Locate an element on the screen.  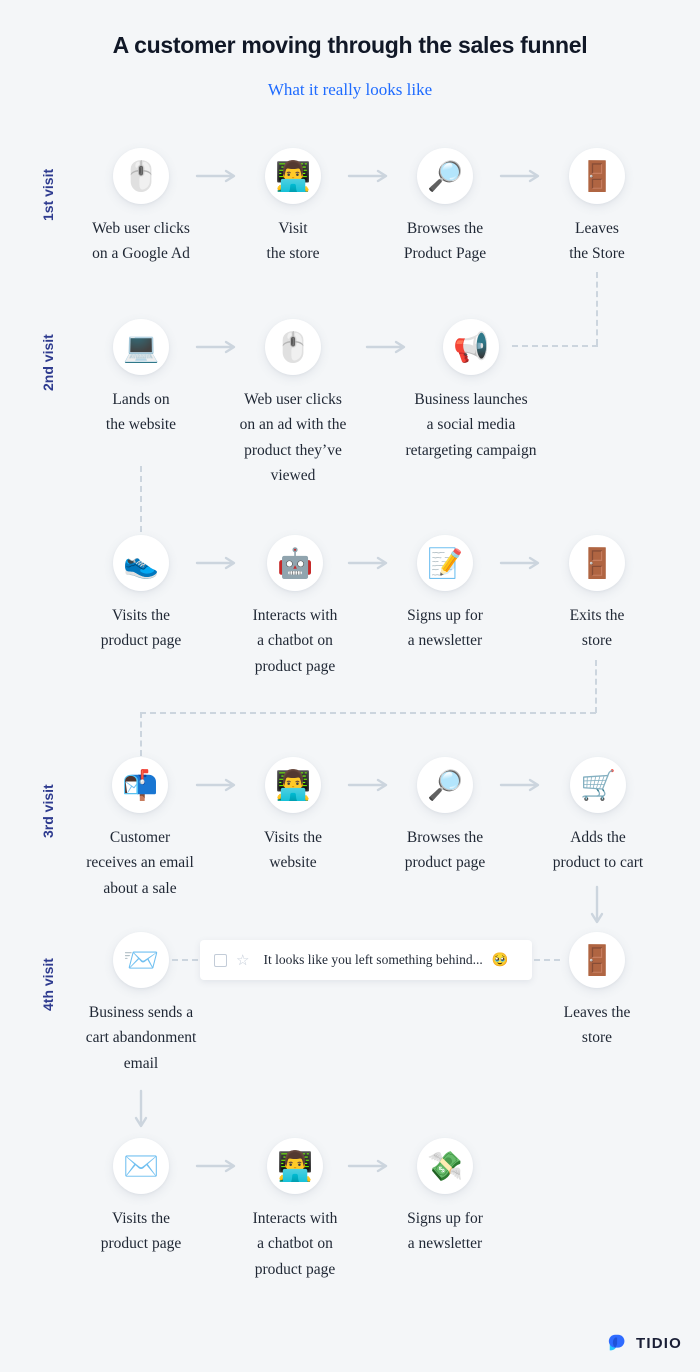
step-node: 🖱️ Web user clicks on a Google Ad is located at coordinates (141, 207).